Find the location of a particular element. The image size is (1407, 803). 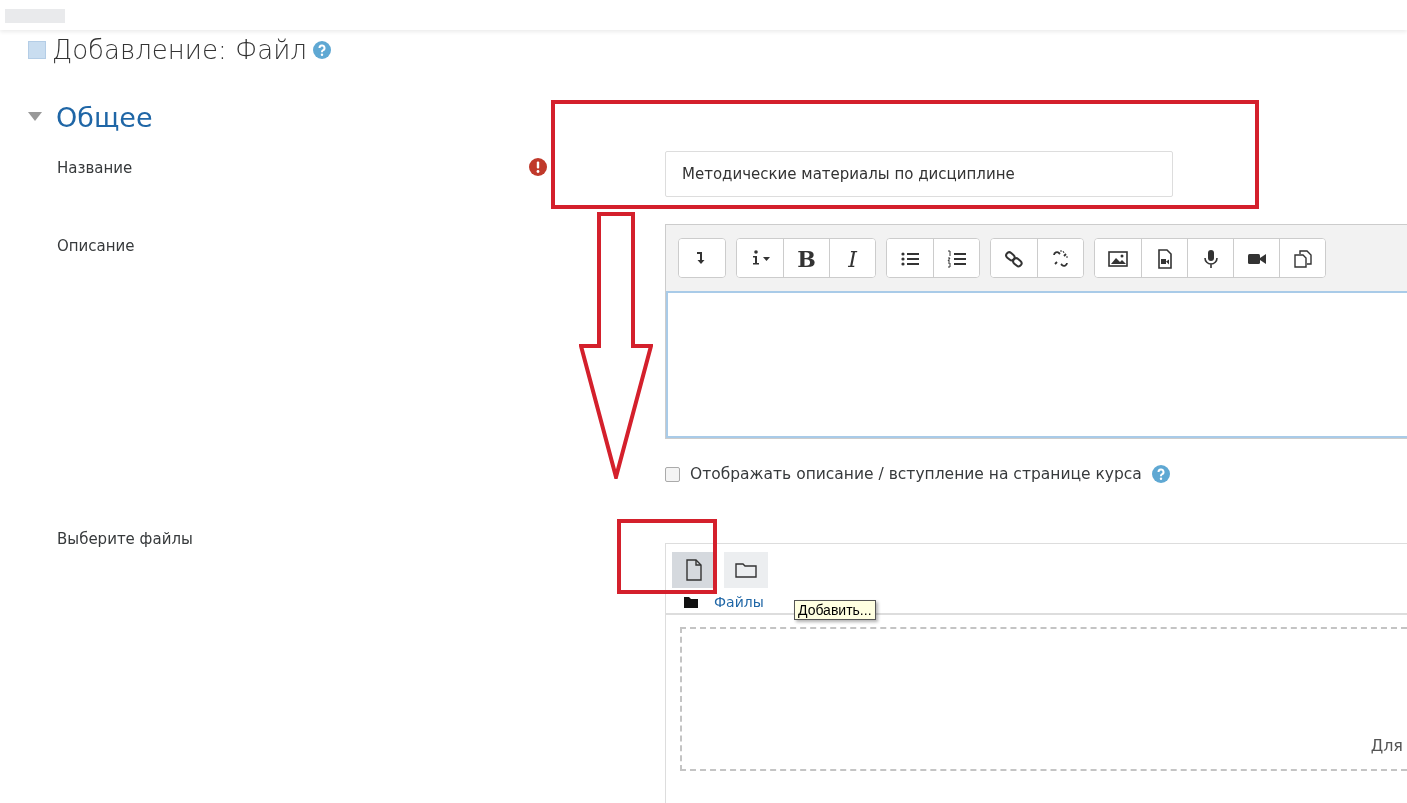

copy-icon is located at coordinates (1302, 259).